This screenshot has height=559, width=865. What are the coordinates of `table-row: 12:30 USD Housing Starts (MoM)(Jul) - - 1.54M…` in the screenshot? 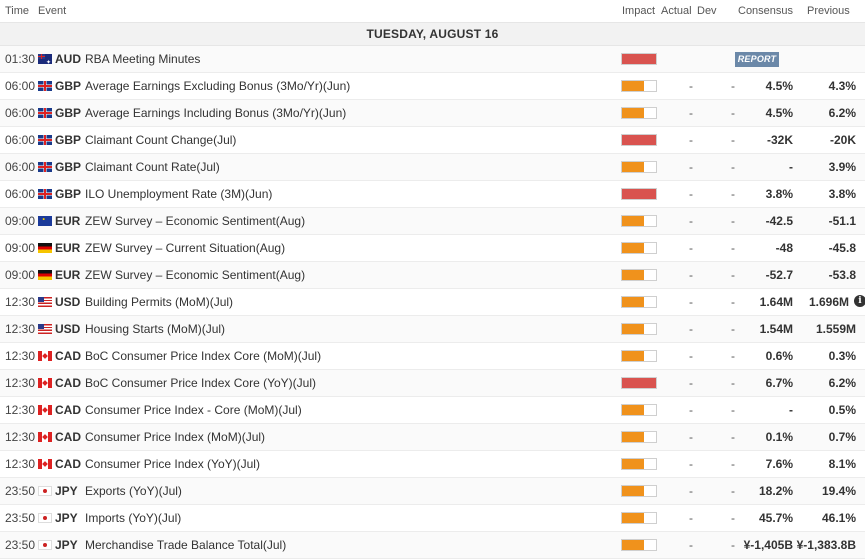 It's located at (432, 329).